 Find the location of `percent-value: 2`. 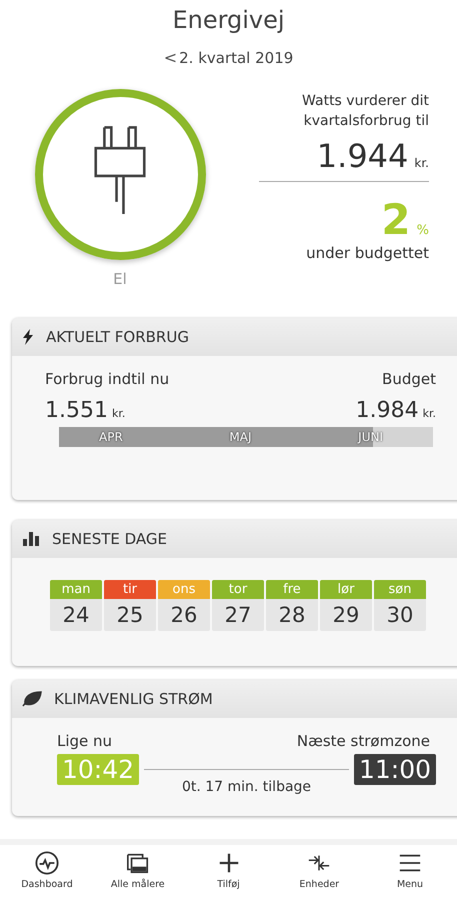

percent-value: 2 is located at coordinates (396, 220).